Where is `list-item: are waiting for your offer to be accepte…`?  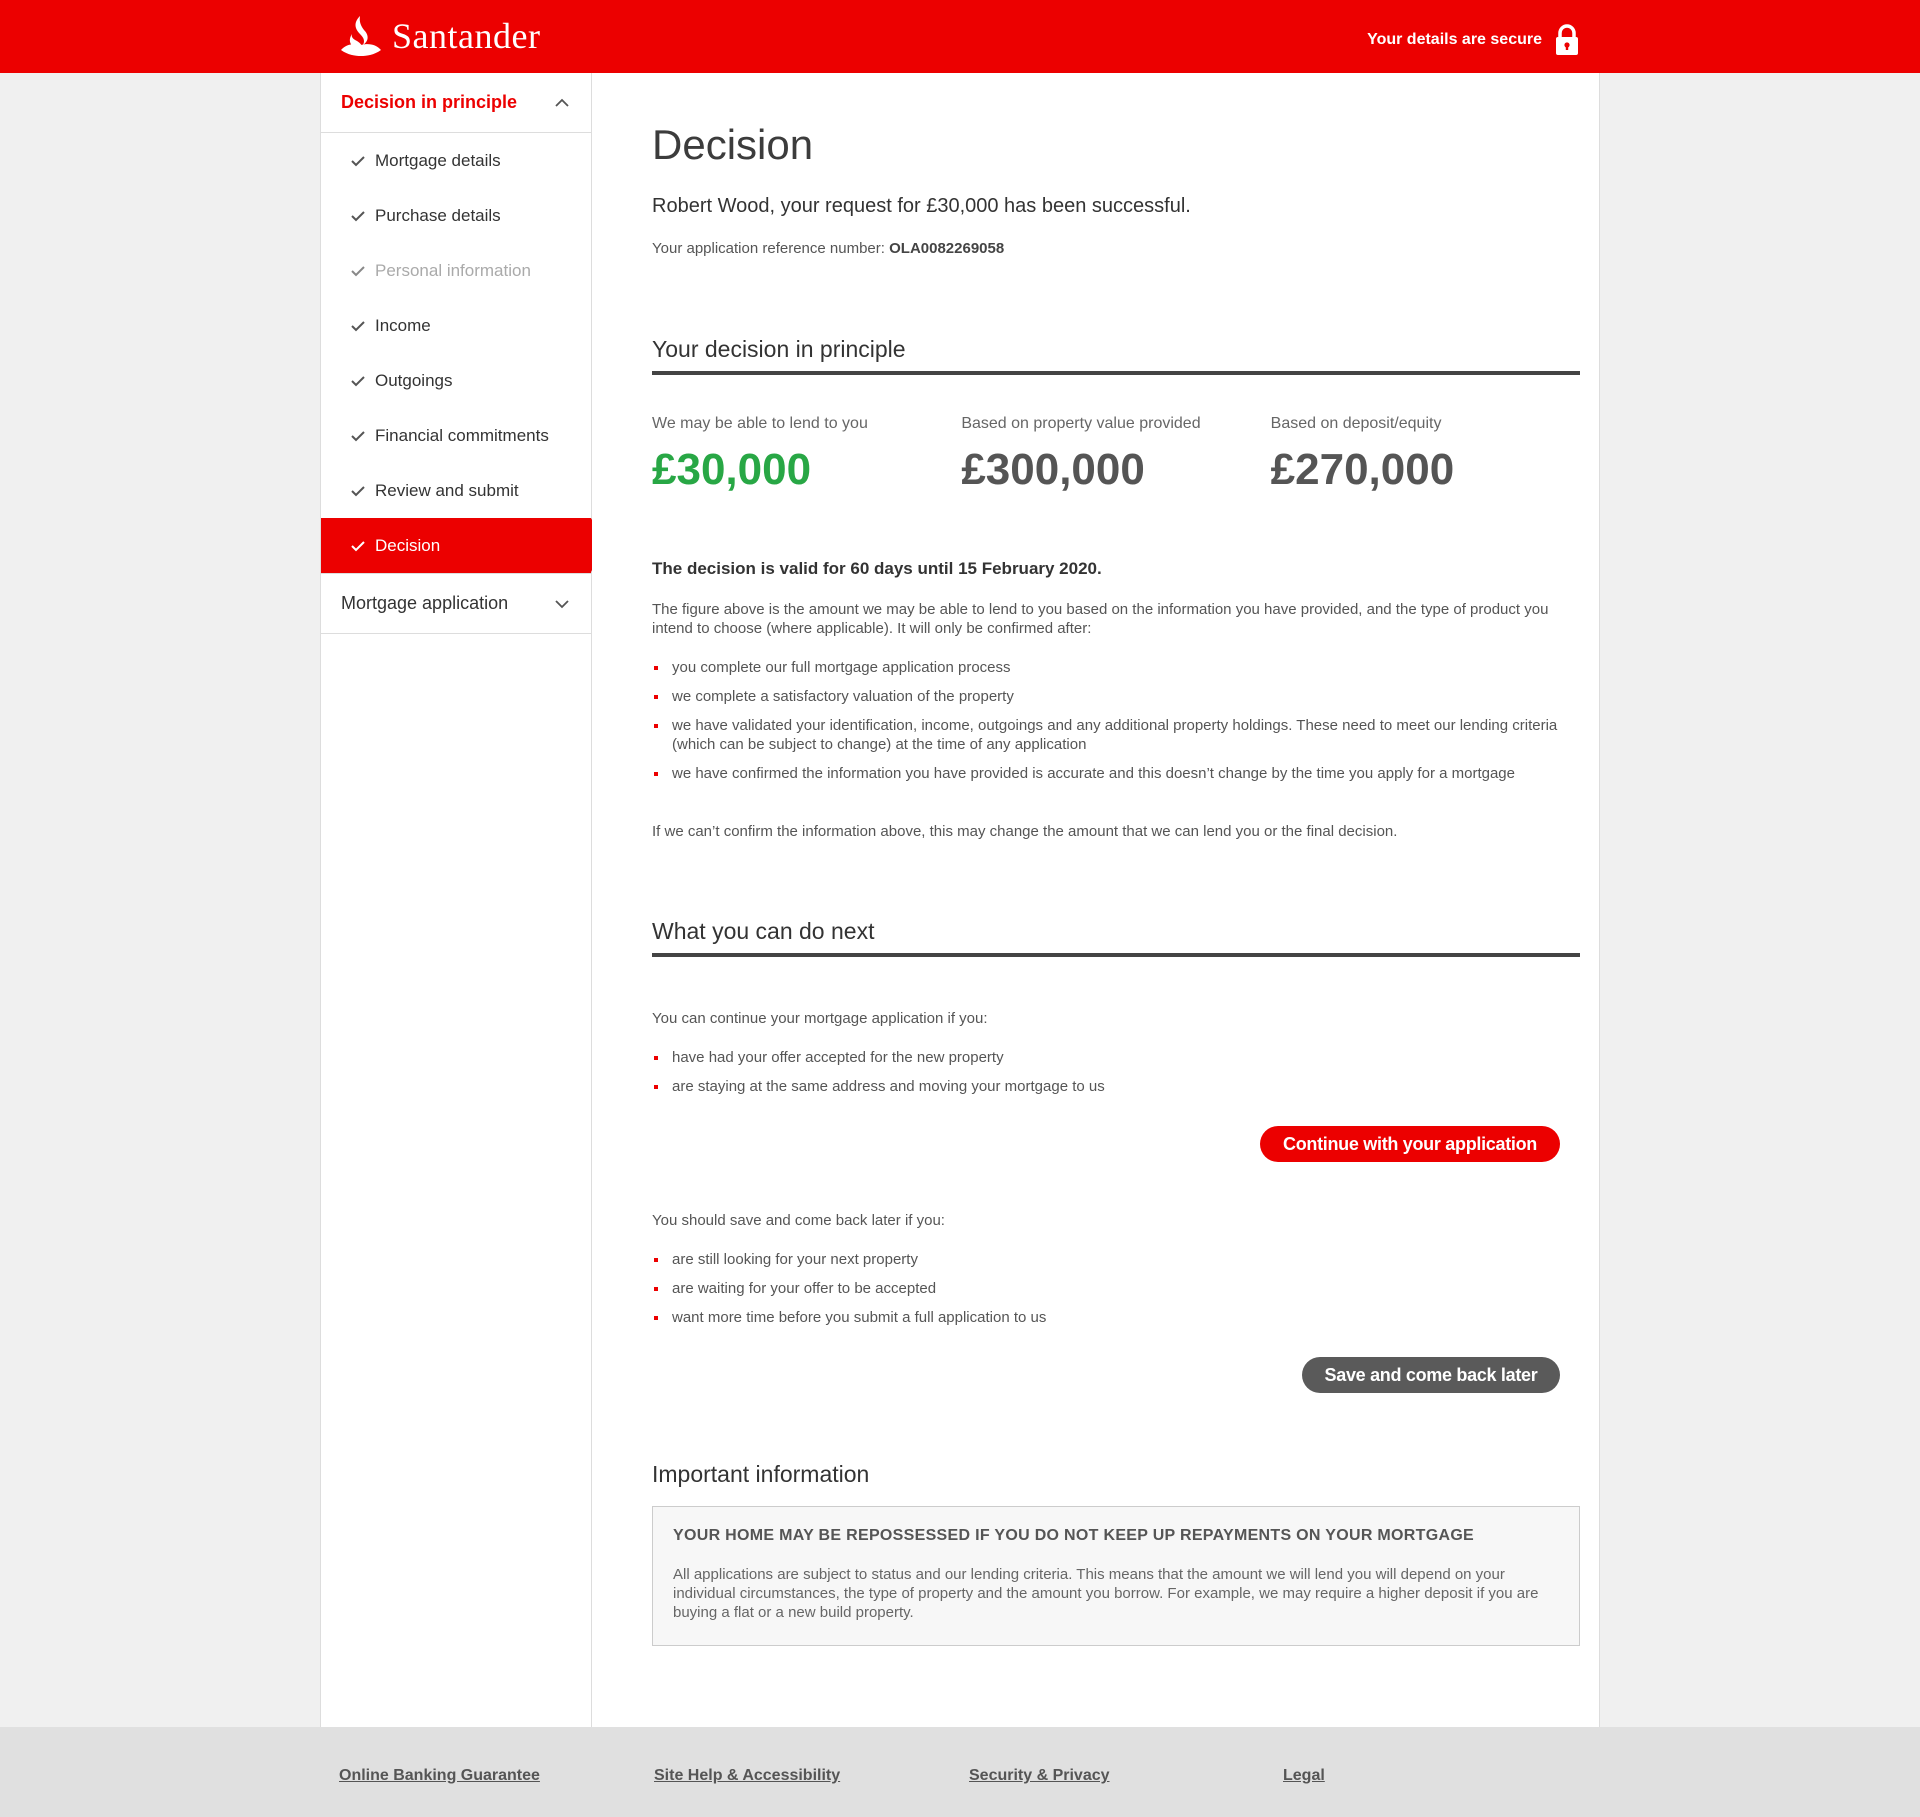
list-item: are waiting for your offer to be accepte… is located at coordinates (1116, 1288).